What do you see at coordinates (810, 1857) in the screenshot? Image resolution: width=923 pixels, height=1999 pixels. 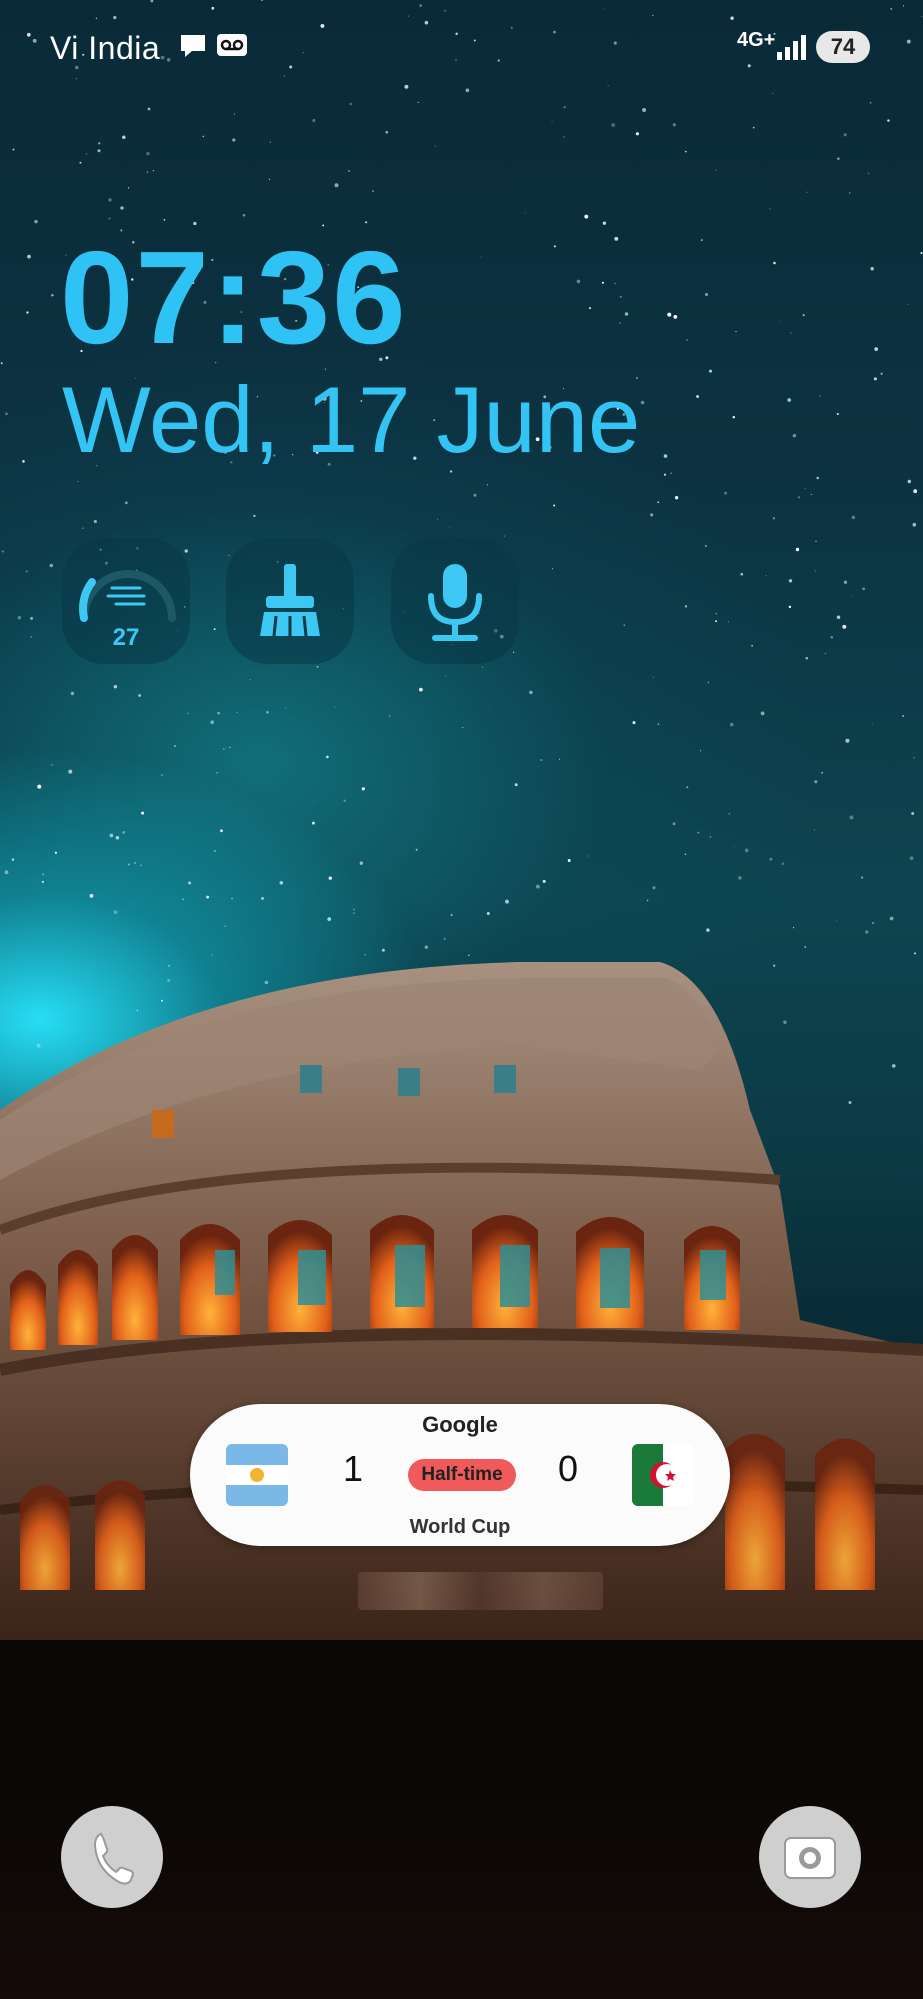 I see `camera-shortcut-button` at bounding box center [810, 1857].